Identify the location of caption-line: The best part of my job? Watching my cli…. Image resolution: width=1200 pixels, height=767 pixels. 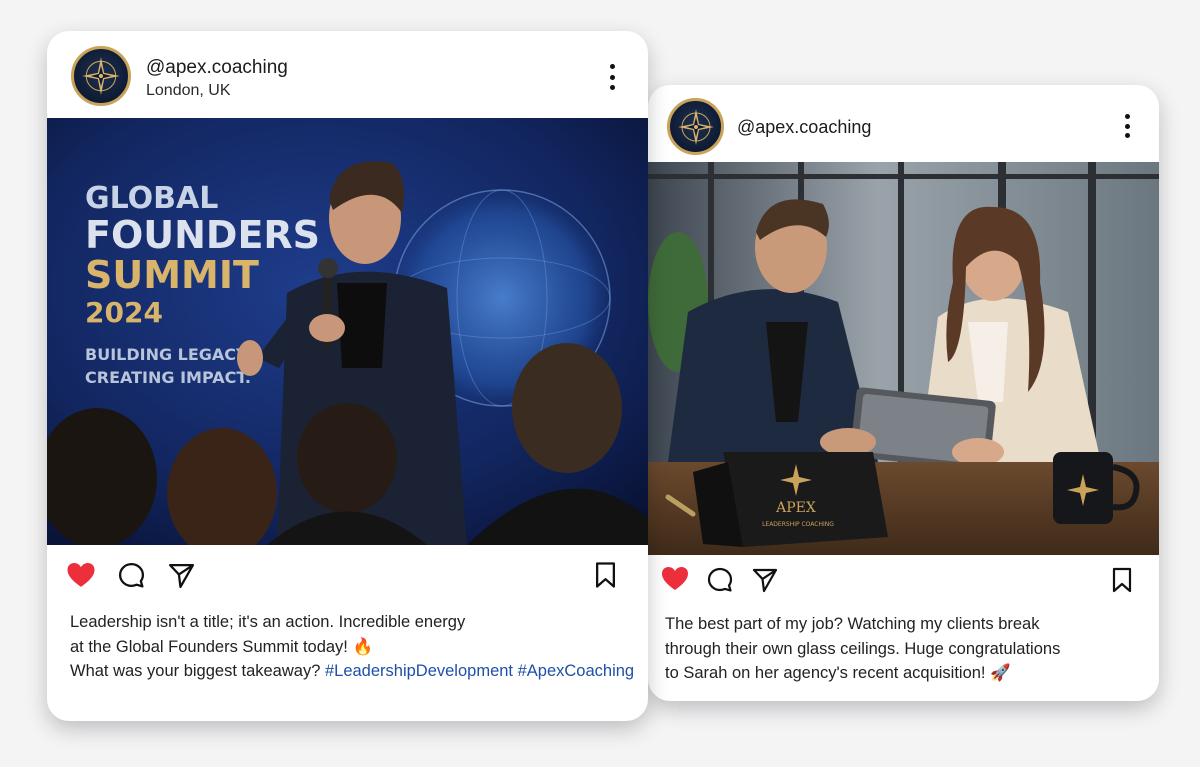
(852, 624).